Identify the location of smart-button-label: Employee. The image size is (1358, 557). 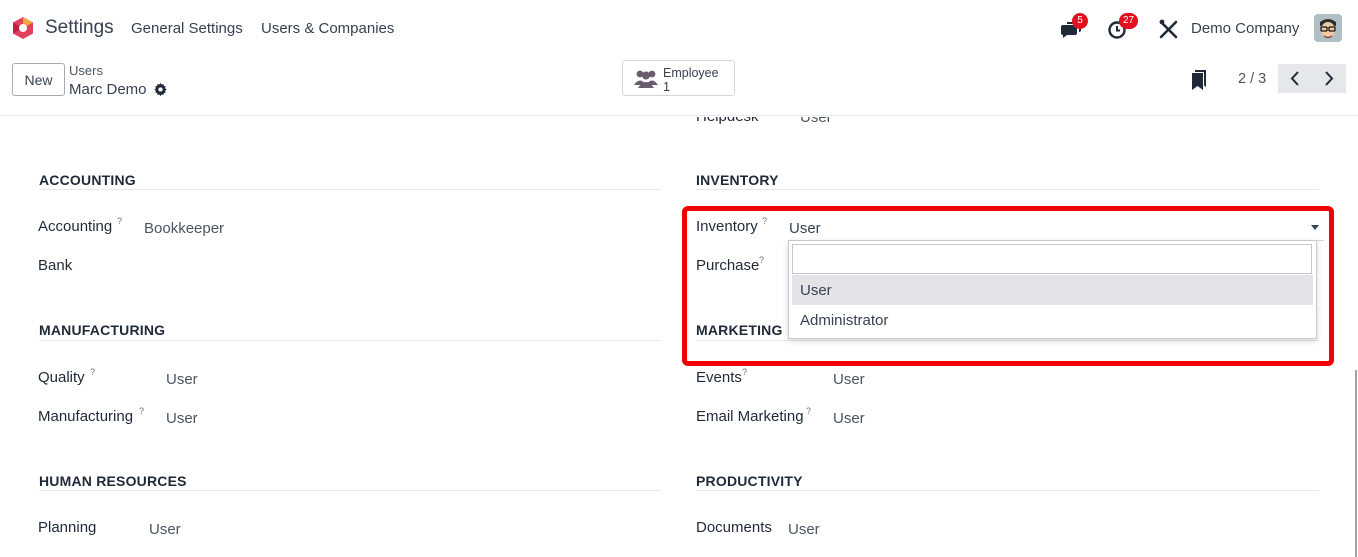
(691, 73).